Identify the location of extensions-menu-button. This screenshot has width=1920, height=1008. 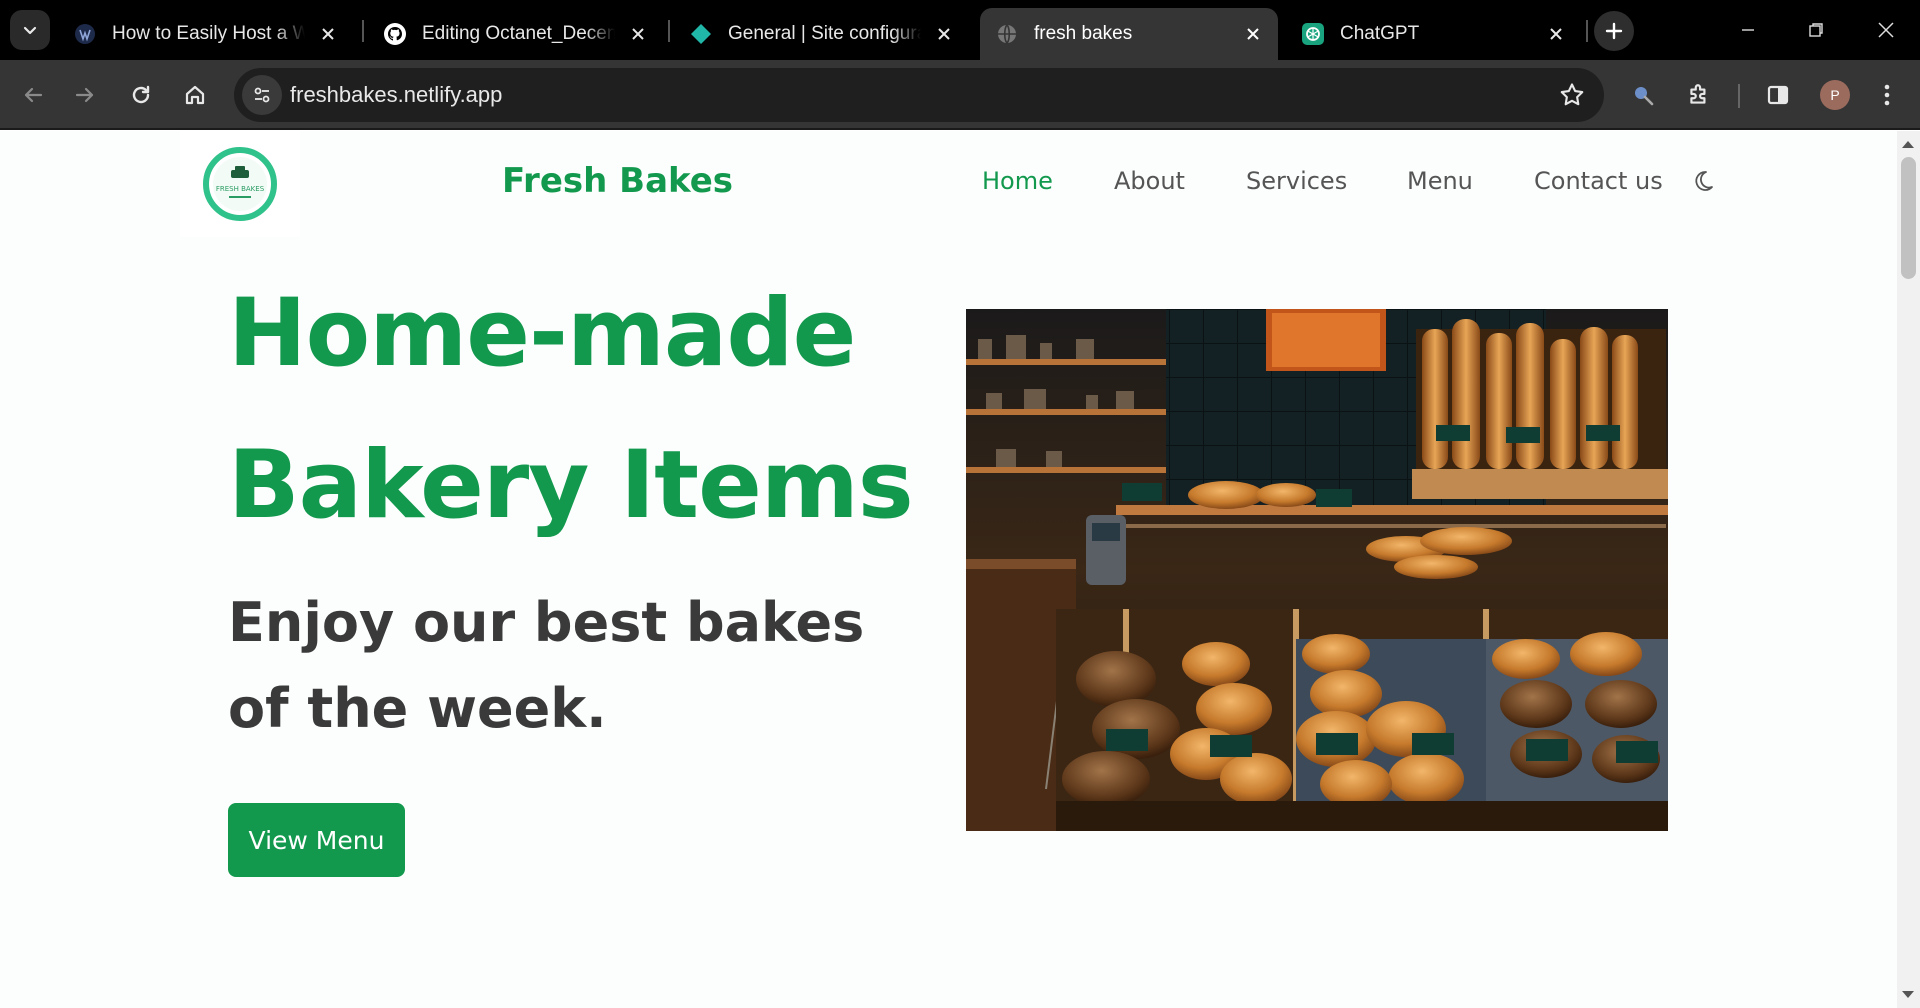
(1699, 95).